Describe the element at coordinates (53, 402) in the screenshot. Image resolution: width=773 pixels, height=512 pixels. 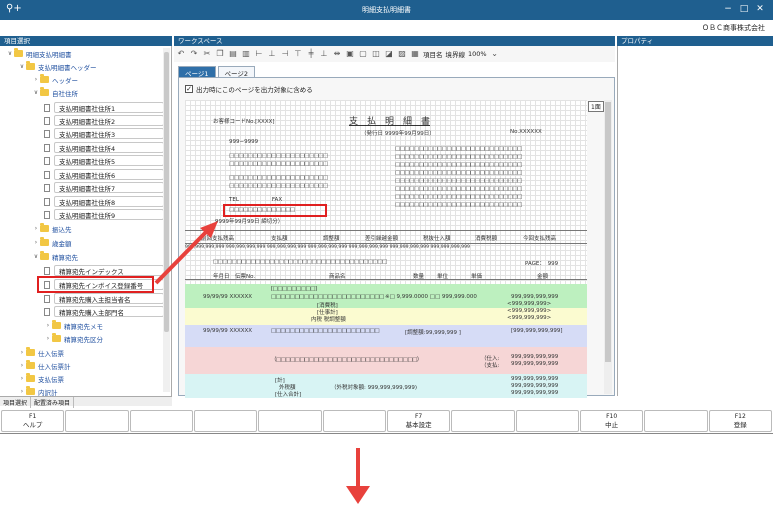
I see `tab-placed-items: 配置済み項目` at that location.